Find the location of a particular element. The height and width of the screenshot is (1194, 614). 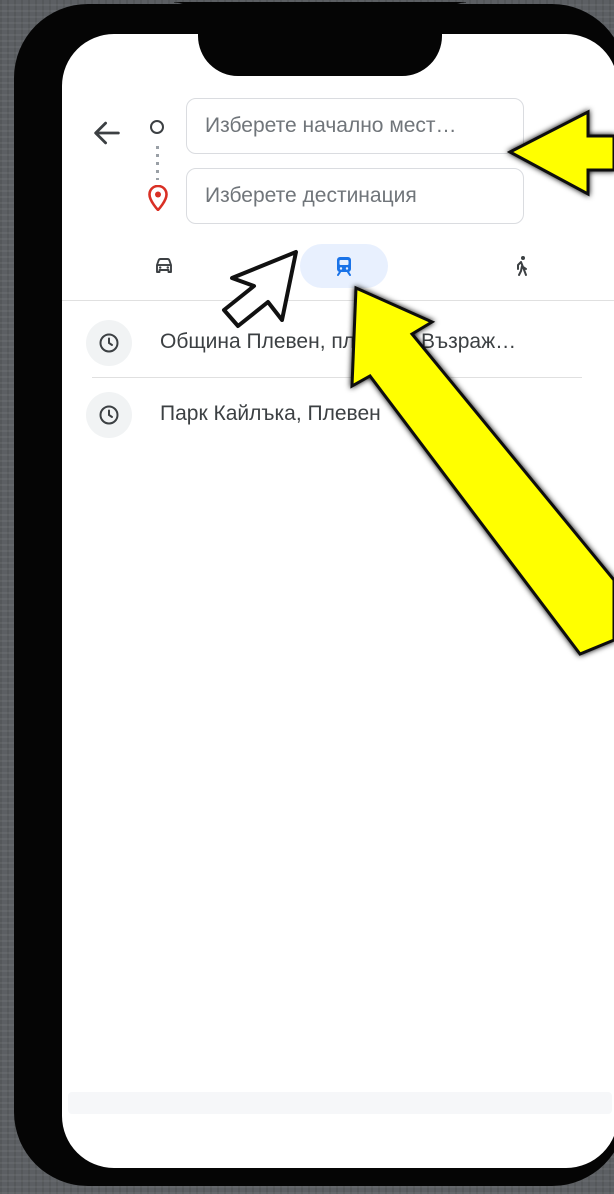

phone-notch is located at coordinates (320, 39).